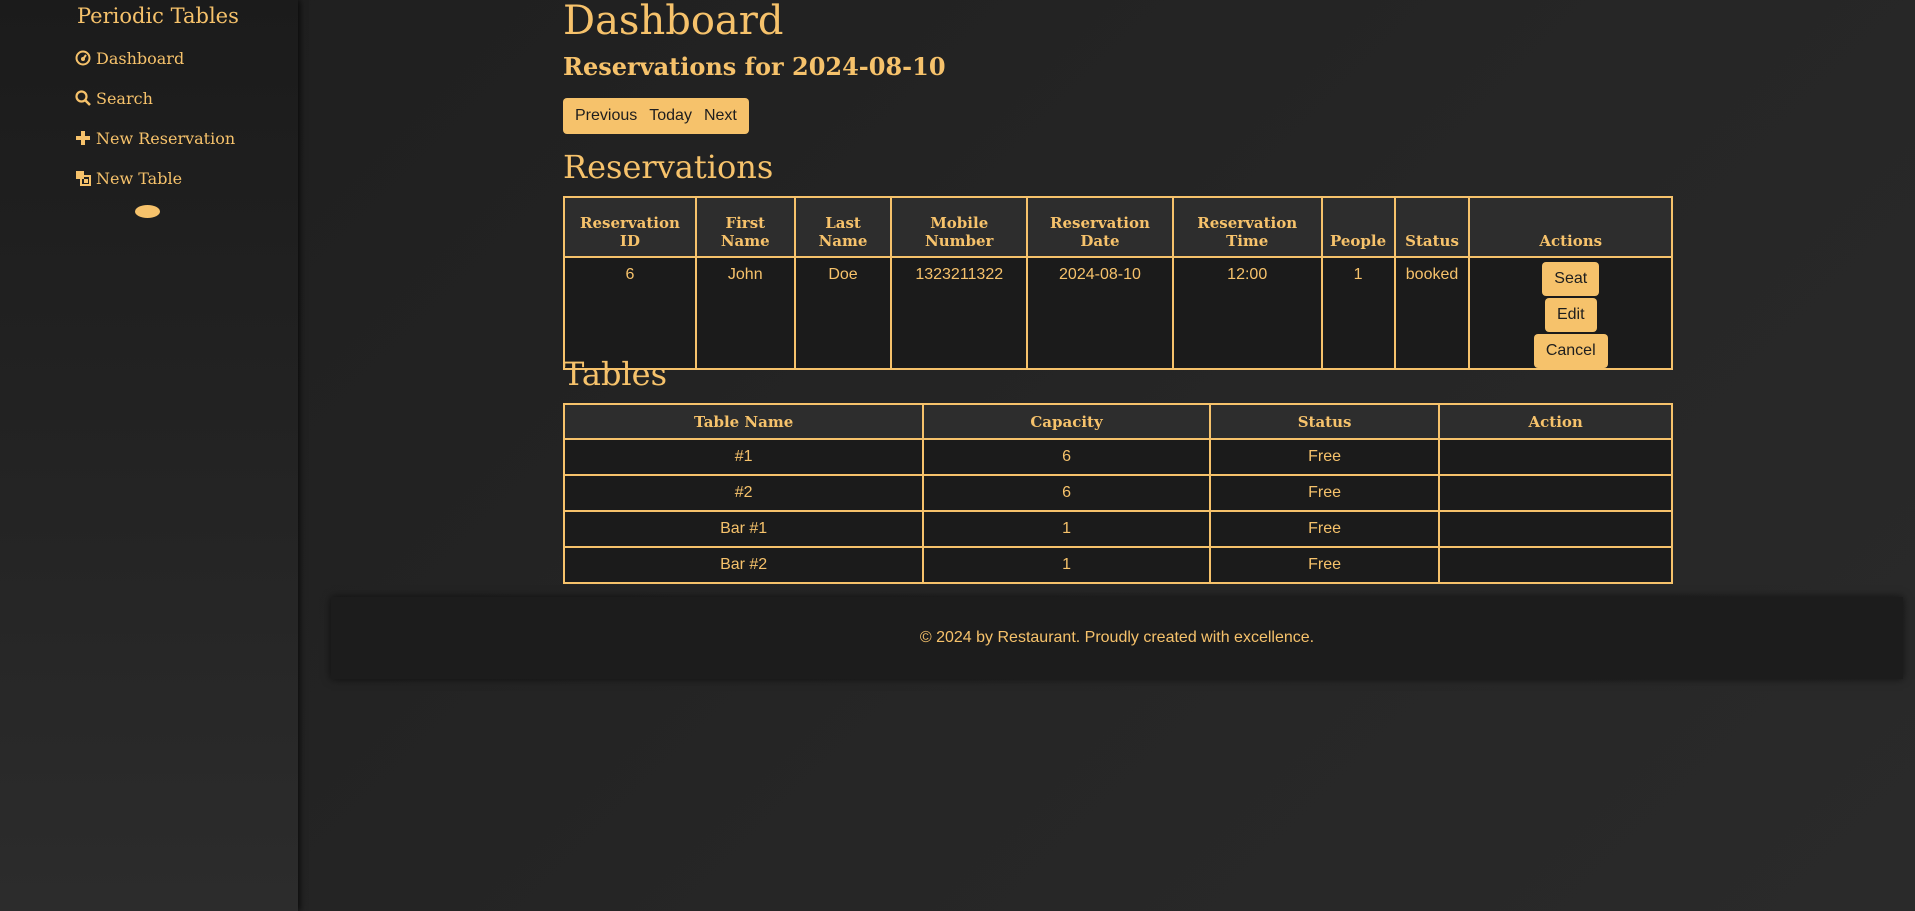 The height and width of the screenshot is (911, 1915). I want to click on reservation-id: 6, so click(630, 313).